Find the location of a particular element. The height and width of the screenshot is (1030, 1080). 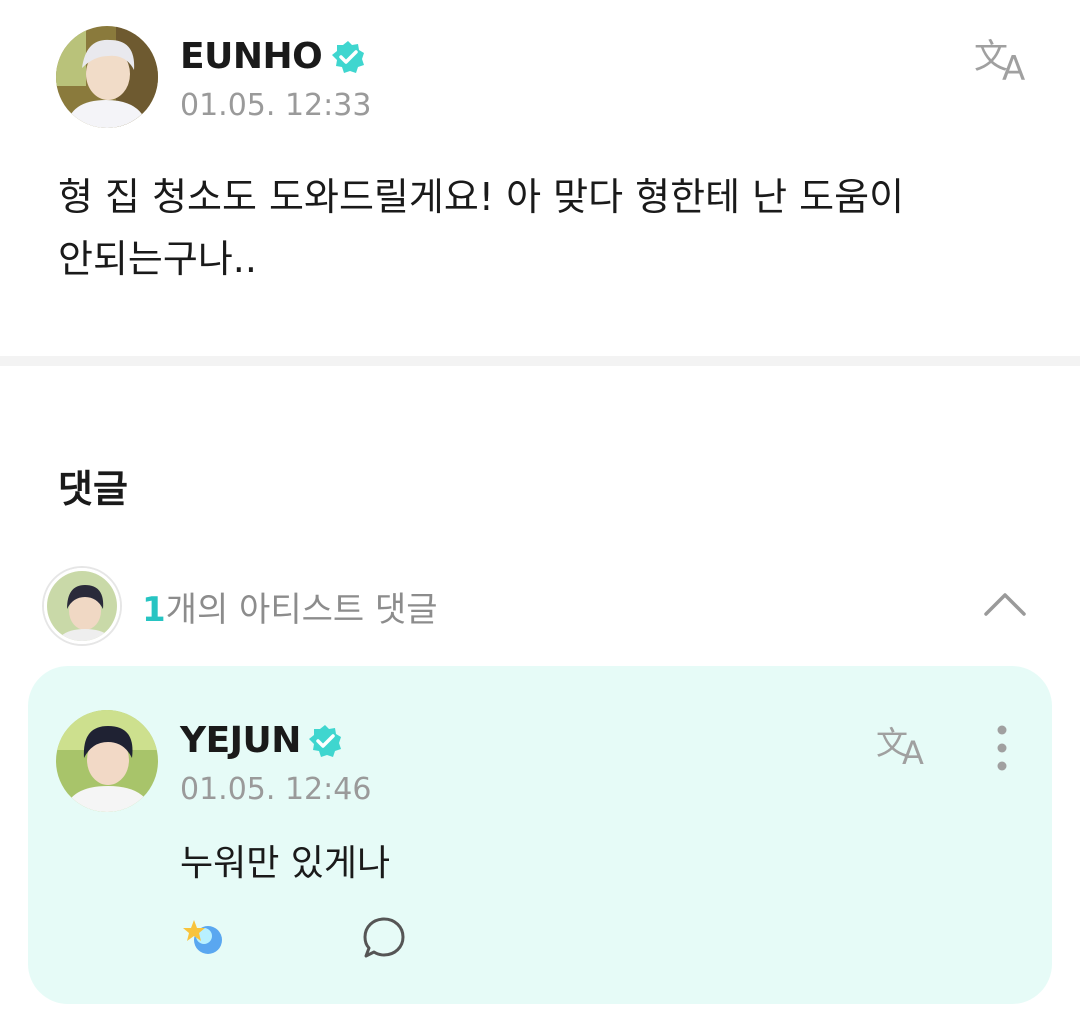

comment-author-name: YEJUN is located at coordinates (240, 740).